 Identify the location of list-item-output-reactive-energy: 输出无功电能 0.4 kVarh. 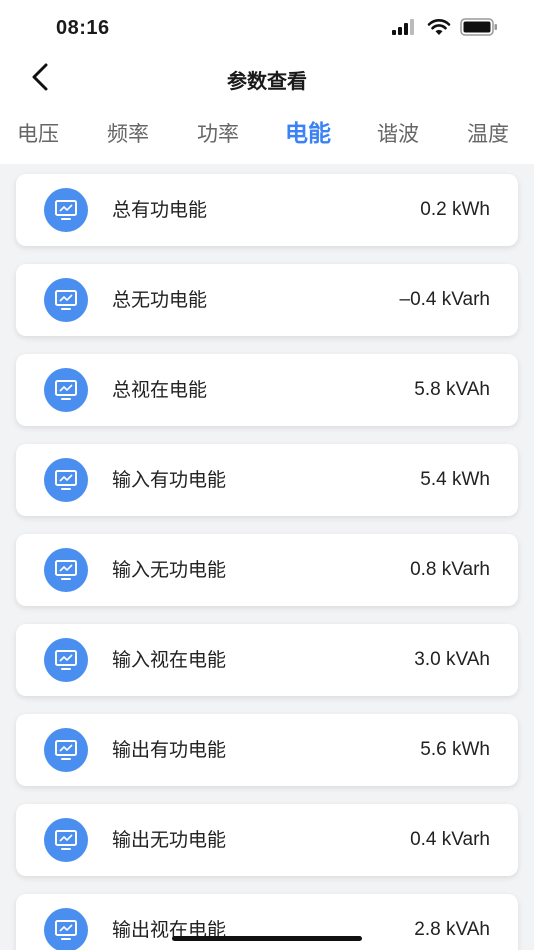
(267, 840).